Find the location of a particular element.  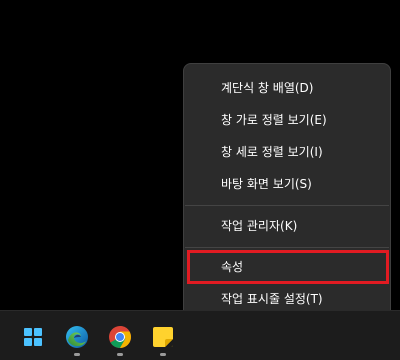

taskbar-app-chrome is located at coordinates (120, 337).